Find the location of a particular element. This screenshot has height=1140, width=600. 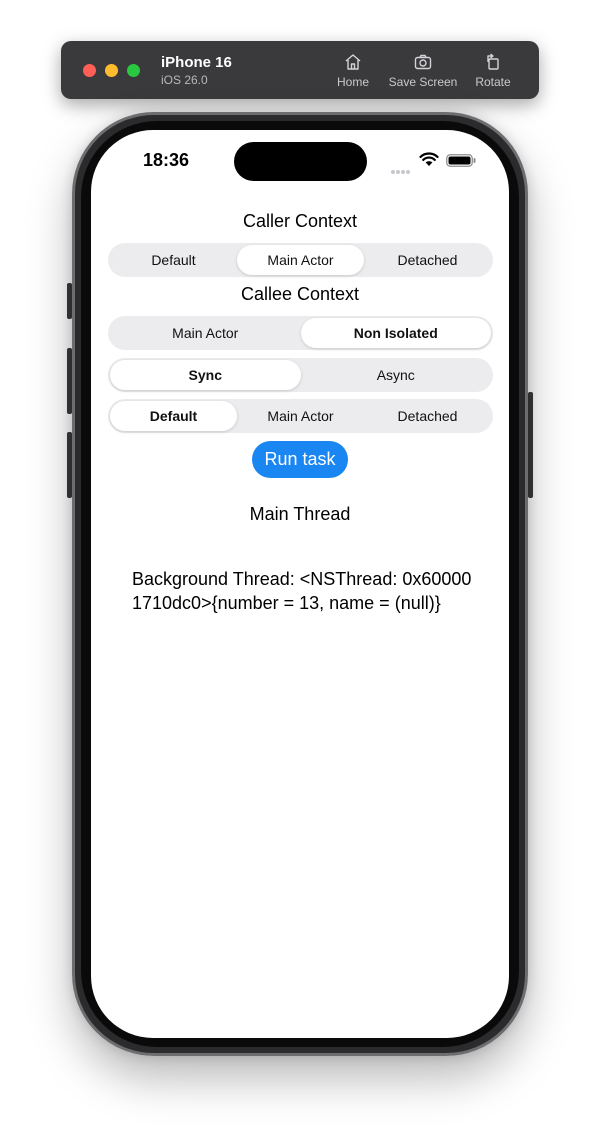

callee-option-main-actor: Main Actor is located at coordinates (205, 333).